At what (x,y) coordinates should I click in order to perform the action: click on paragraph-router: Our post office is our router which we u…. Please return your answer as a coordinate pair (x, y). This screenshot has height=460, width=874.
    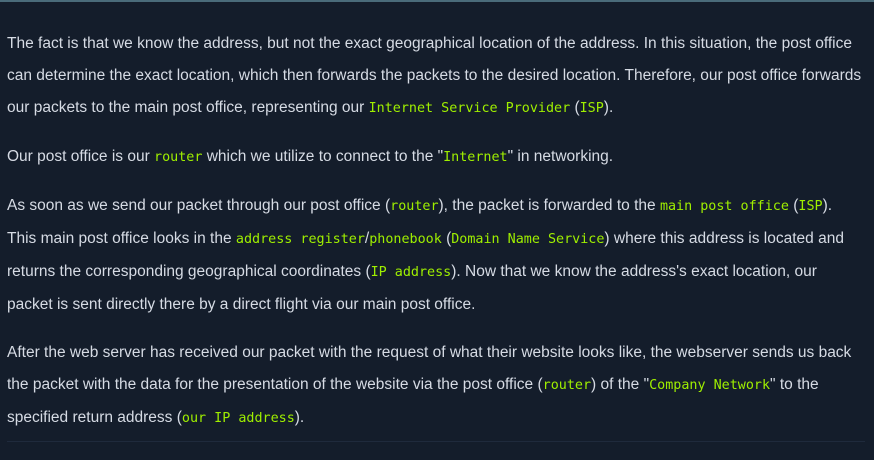
    Looking at the image, I should click on (436, 157).